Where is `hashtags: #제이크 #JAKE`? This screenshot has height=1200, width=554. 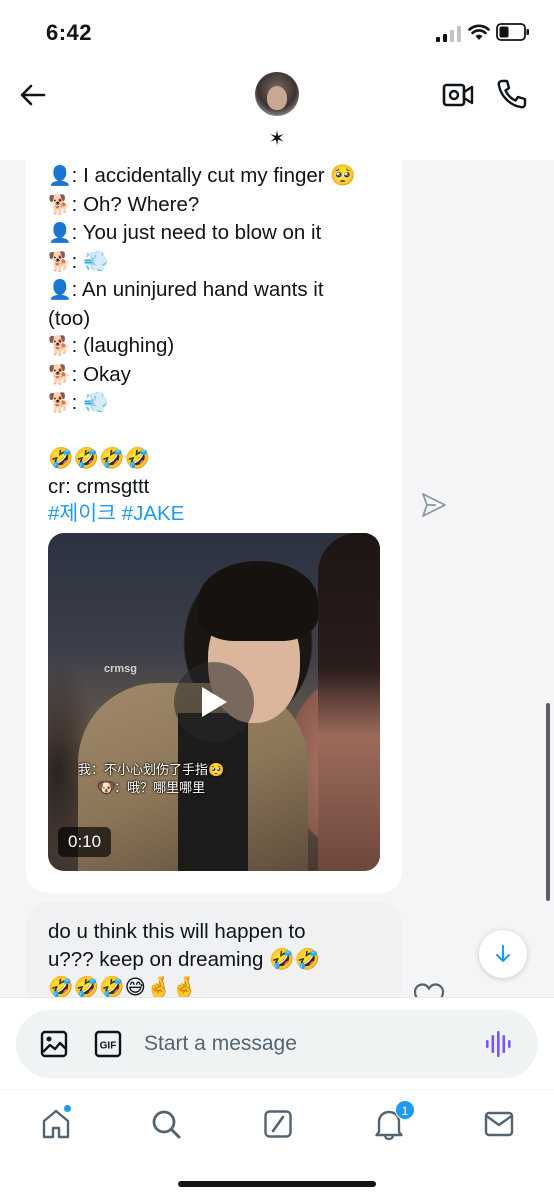
hashtags: #제이크 #JAKE is located at coordinates (218, 514).